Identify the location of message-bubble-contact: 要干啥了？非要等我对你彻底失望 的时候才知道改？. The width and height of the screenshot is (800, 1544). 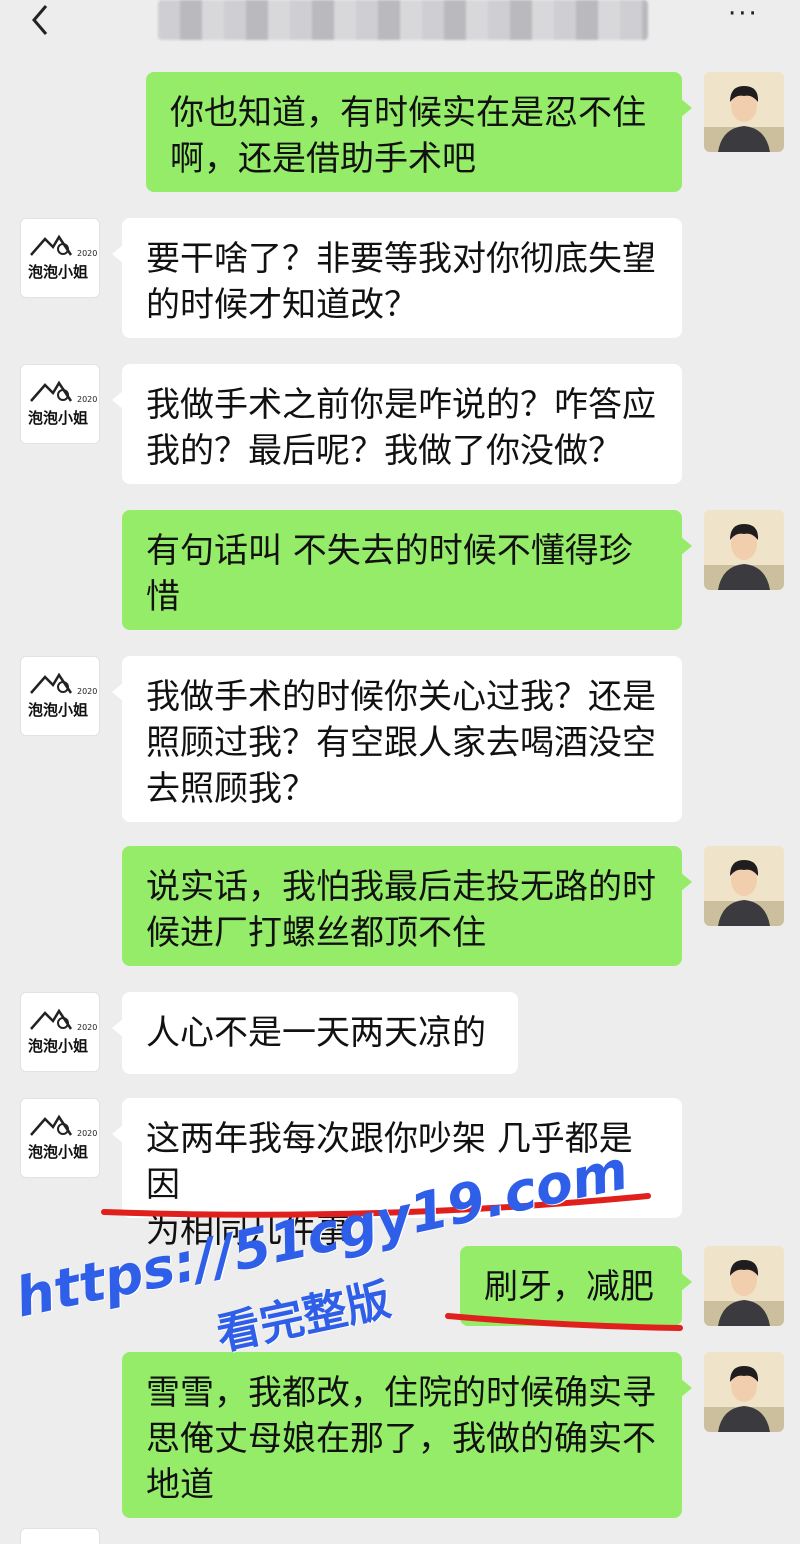
(397, 278).